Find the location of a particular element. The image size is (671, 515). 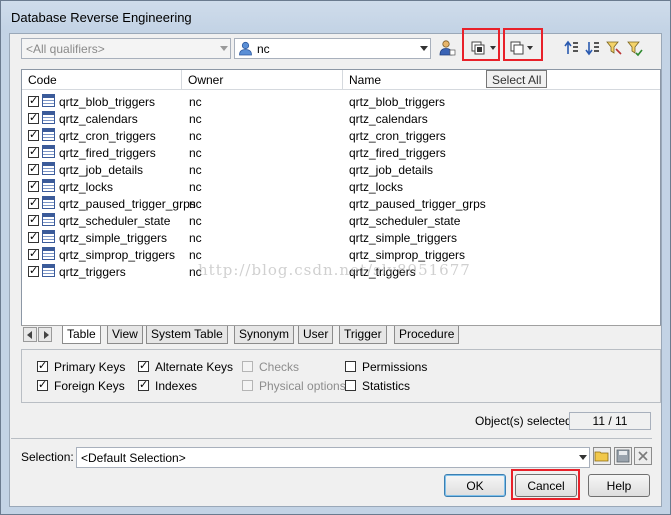

permissions-checkbox is located at coordinates (350, 366).